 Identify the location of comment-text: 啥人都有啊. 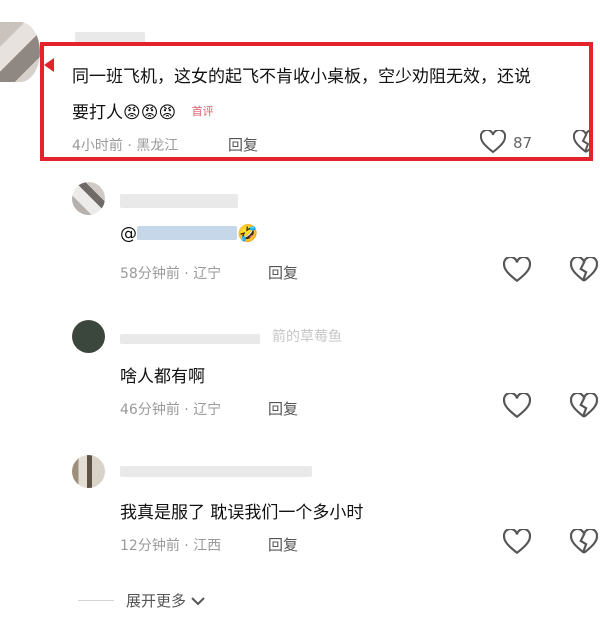
(162, 377).